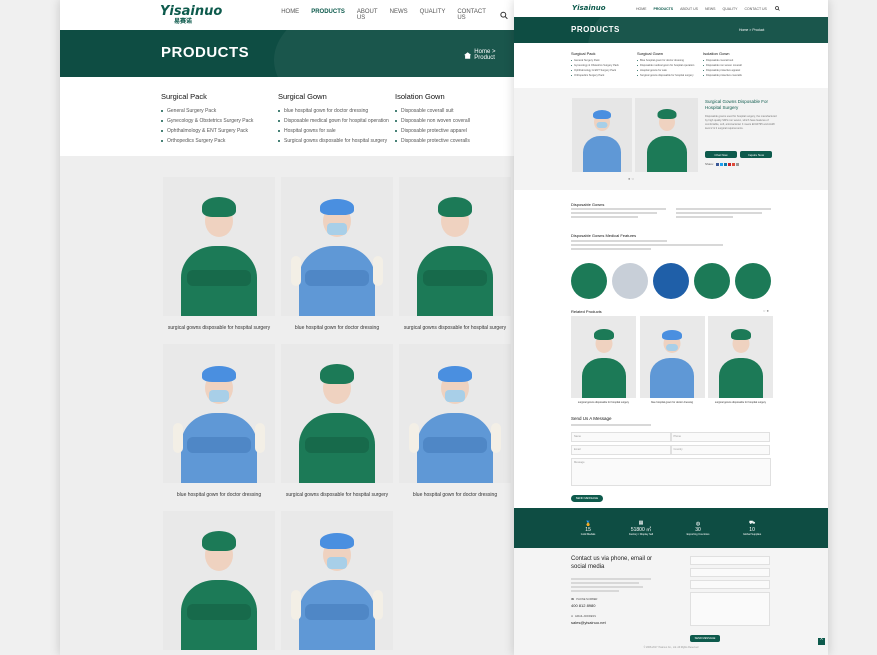 The width and height of the screenshot is (877, 655). What do you see at coordinates (587, 498) in the screenshot?
I see `send-message-button: SEND MESSAGE` at bounding box center [587, 498].